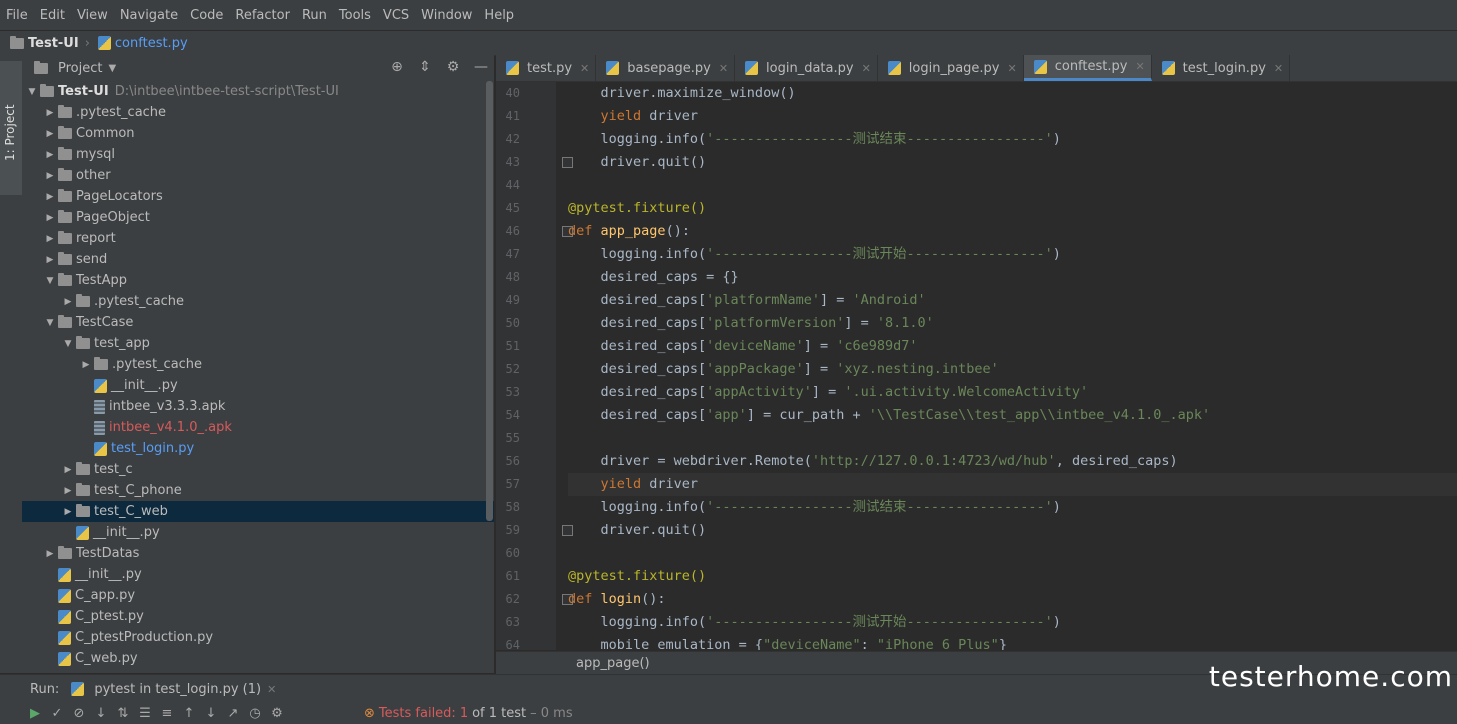 This screenshot has width=1457, height=724. I want to click on menu-navigate: Navigate, so click(149, 15).